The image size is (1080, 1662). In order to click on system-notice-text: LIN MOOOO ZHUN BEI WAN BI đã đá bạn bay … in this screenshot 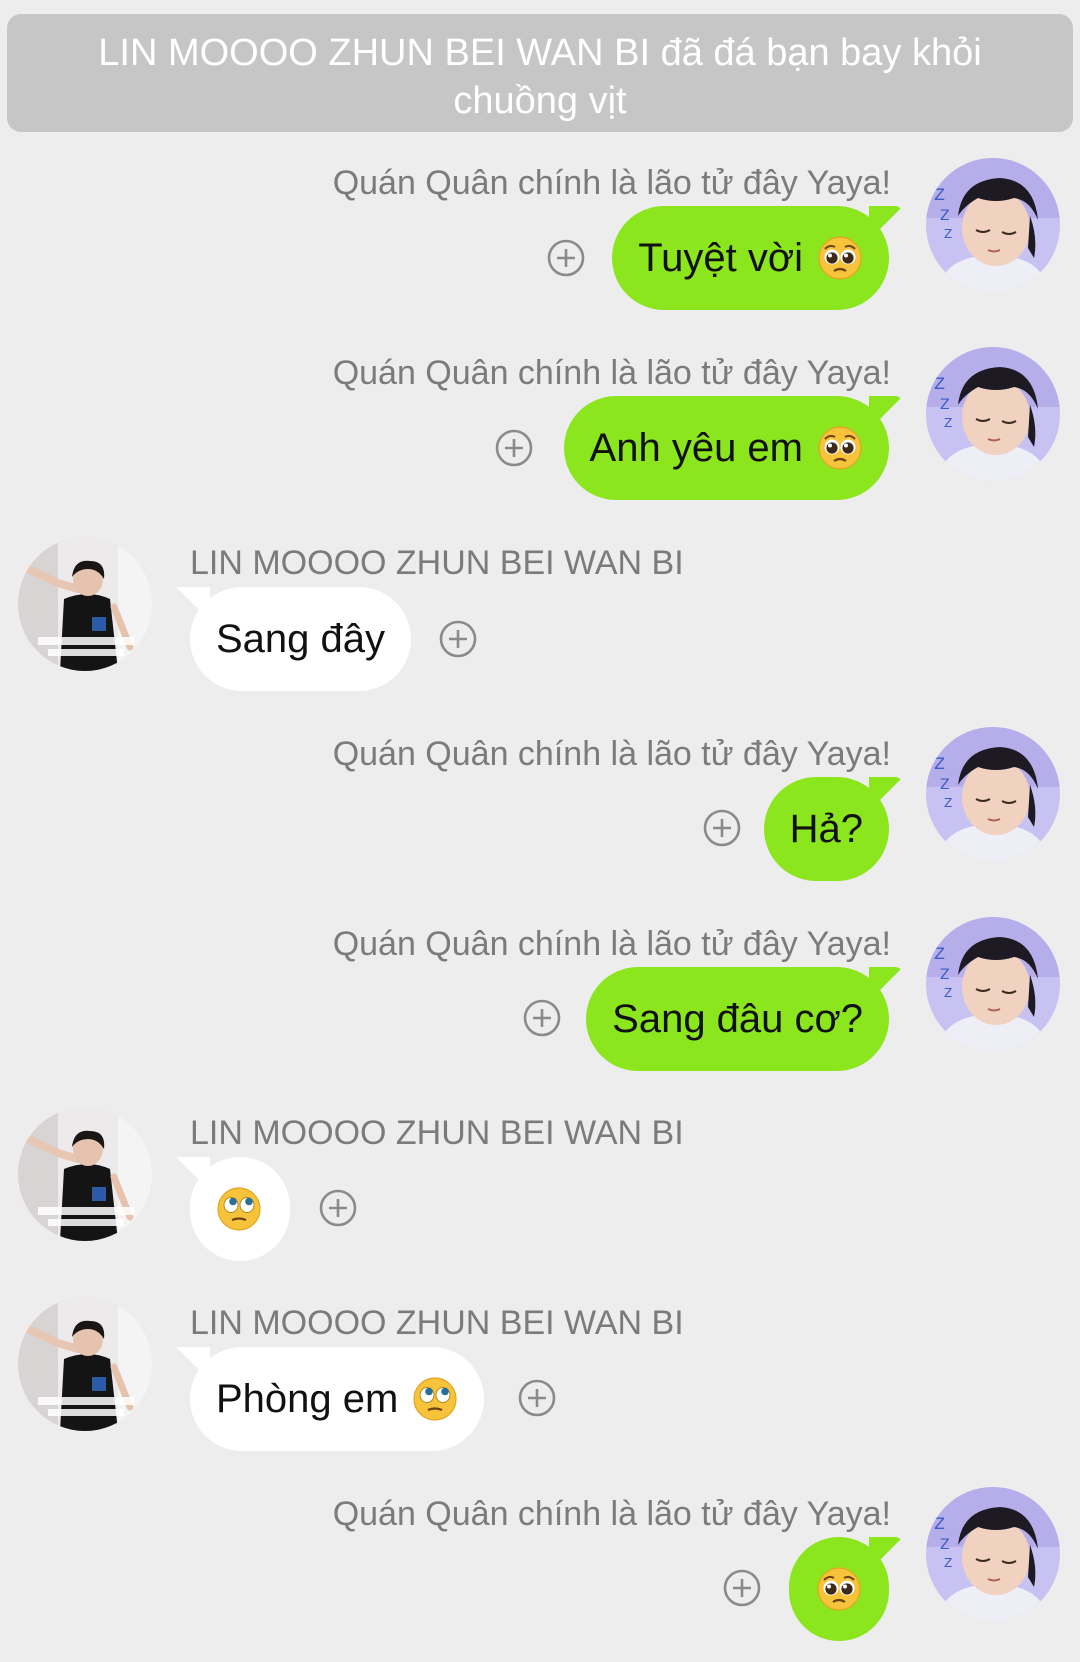, I will do `click(540, 77)`.